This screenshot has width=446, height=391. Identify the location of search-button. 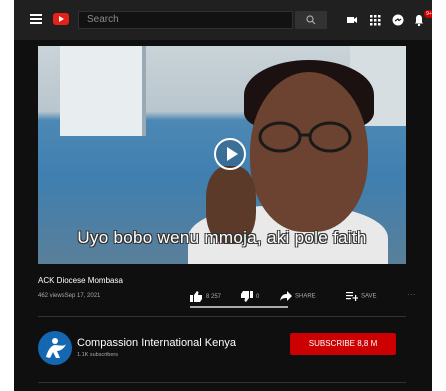
(311, 20).